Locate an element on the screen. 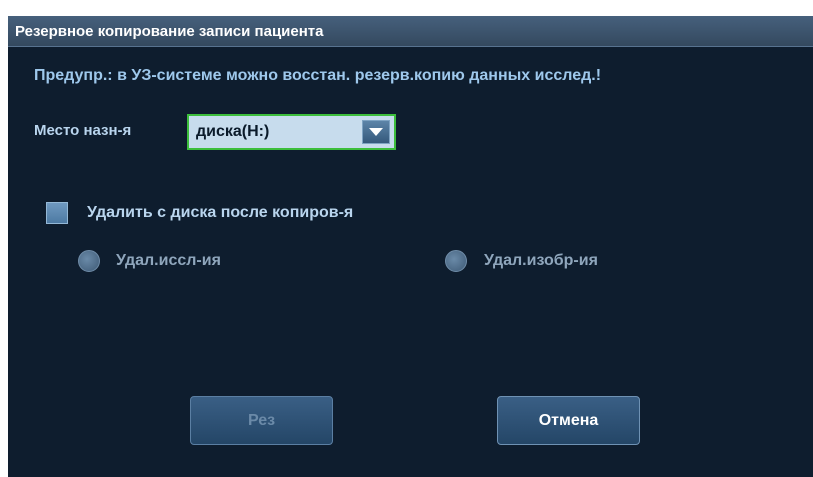  dialog-titlebar: Резервное копирование записи пациента is located at coordinates (410, 31).